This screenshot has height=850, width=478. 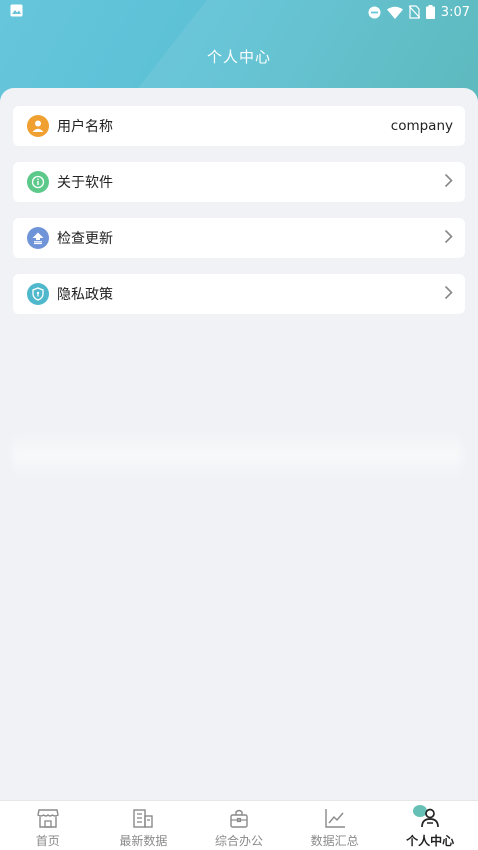 What do you see at coordinates (48, 818) in the screenshot?
I see `store-icon` at bounding box center [48, 818].